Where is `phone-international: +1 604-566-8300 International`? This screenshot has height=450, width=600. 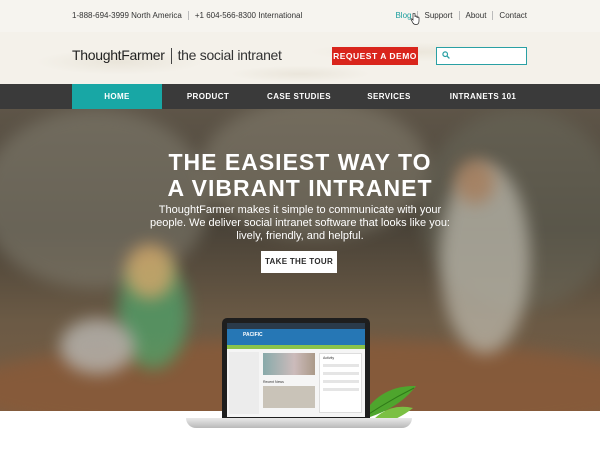
phone-international: +1 604-566-8300 International is located at coordinates (248, 15).